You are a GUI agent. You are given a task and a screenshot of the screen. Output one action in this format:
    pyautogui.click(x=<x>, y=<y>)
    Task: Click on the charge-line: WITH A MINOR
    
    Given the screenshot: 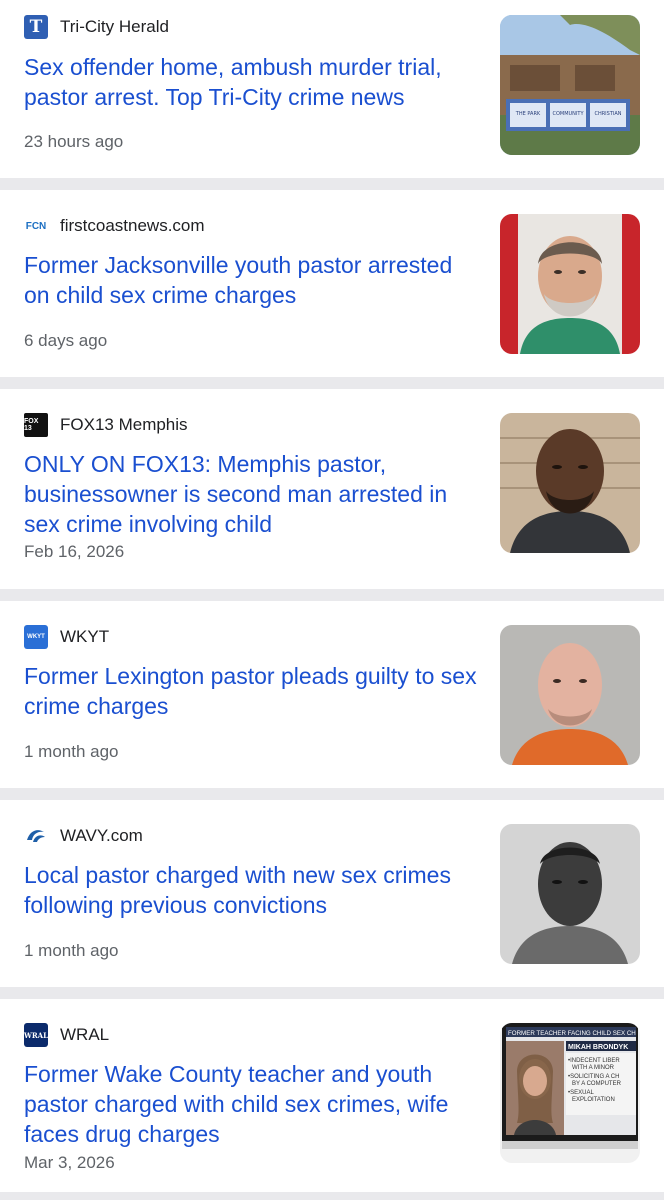 What is the action you would take?
    pyautogui.click(x=593, y=1068)
    